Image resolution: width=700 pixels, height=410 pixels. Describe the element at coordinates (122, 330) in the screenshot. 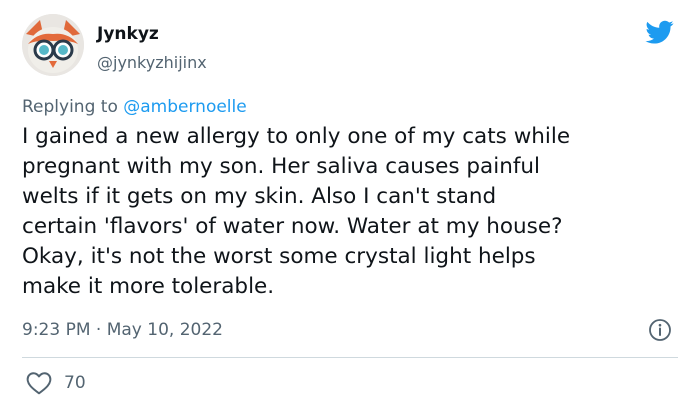

I see `tweet-timestamp: 9:23 PM · May 10, 2022` at that location.